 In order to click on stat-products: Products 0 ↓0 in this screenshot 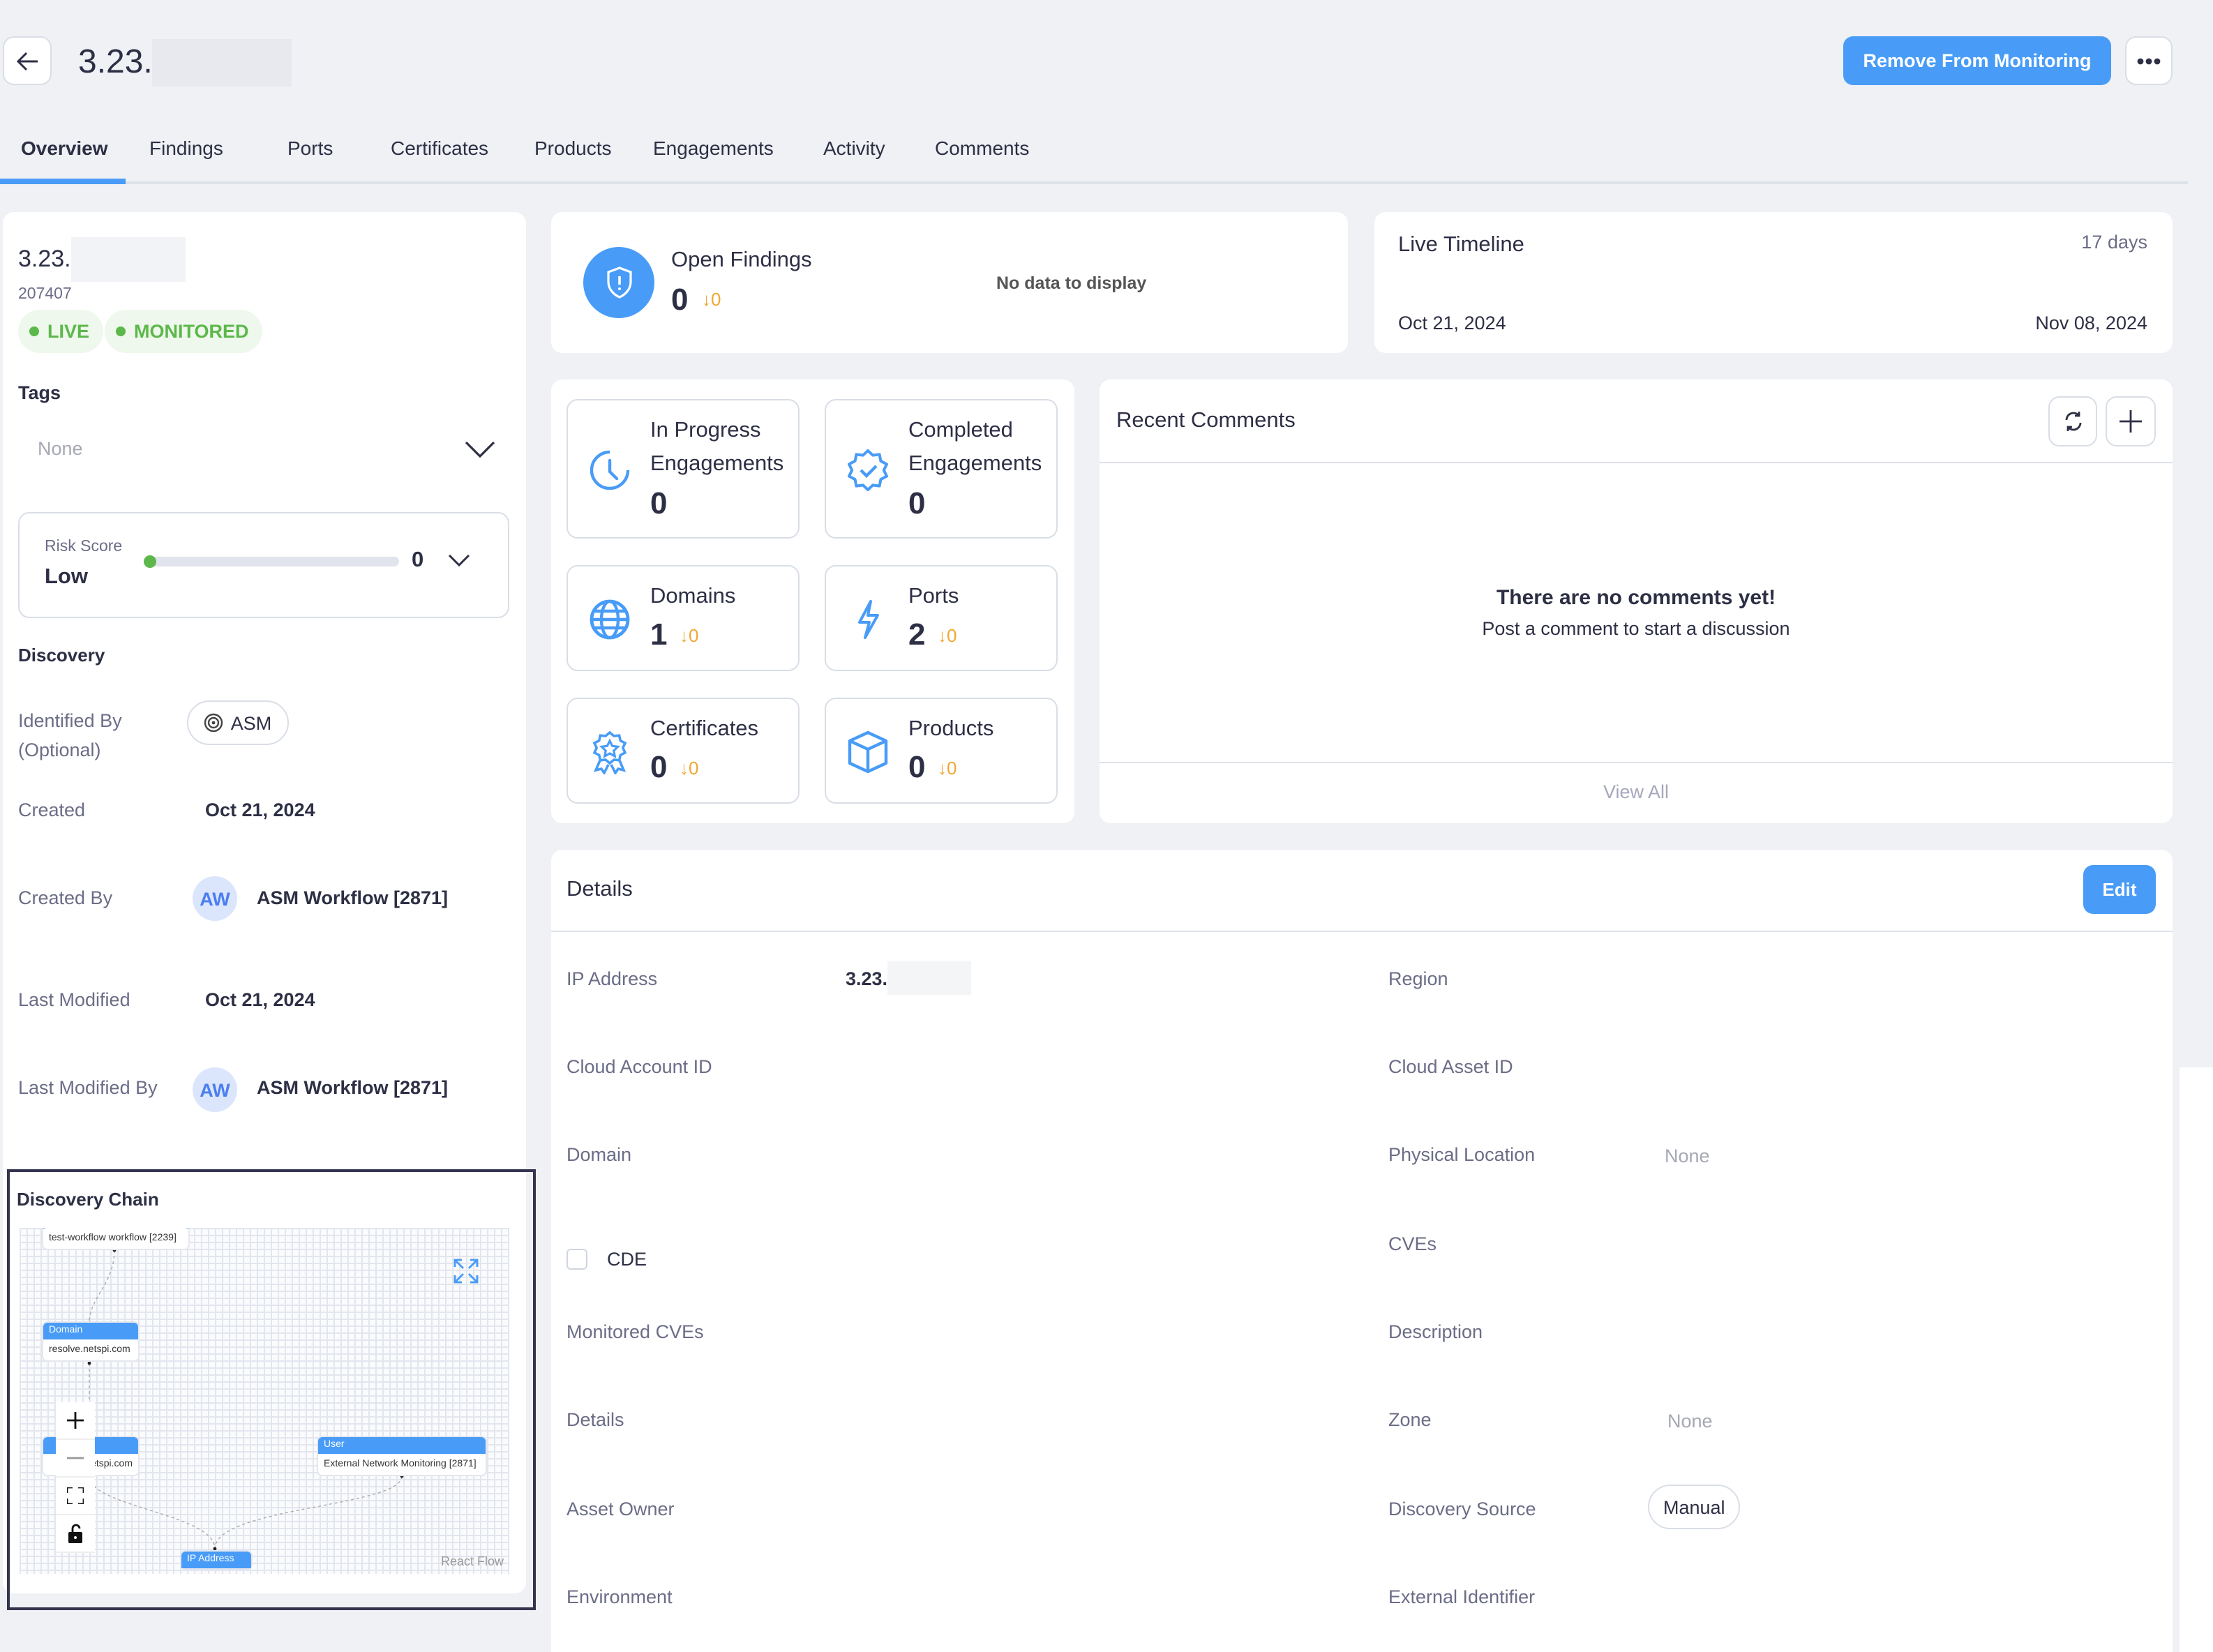, I will do `click(941, 751)`.